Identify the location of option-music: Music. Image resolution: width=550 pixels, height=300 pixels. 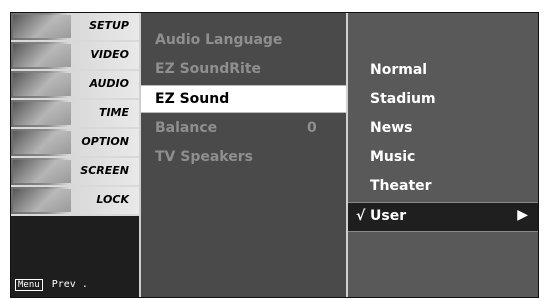
(443, 158).